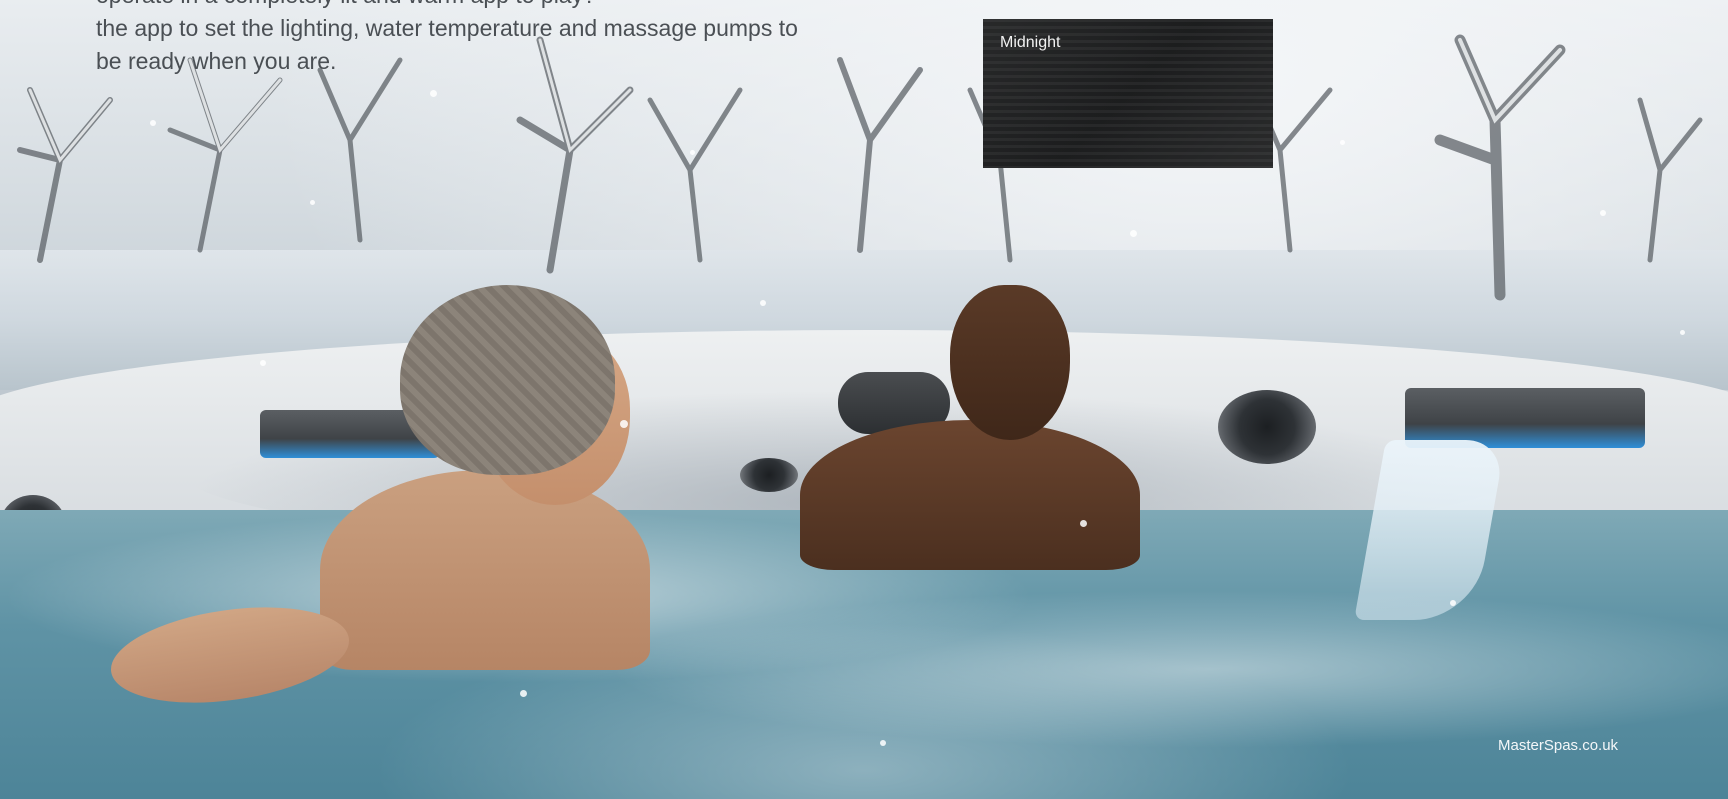 The image size is (1728, 799). What do you see at coordinates (485, 570) in the screenshot?
I see `woman-body` at bounding box center [485, 570].